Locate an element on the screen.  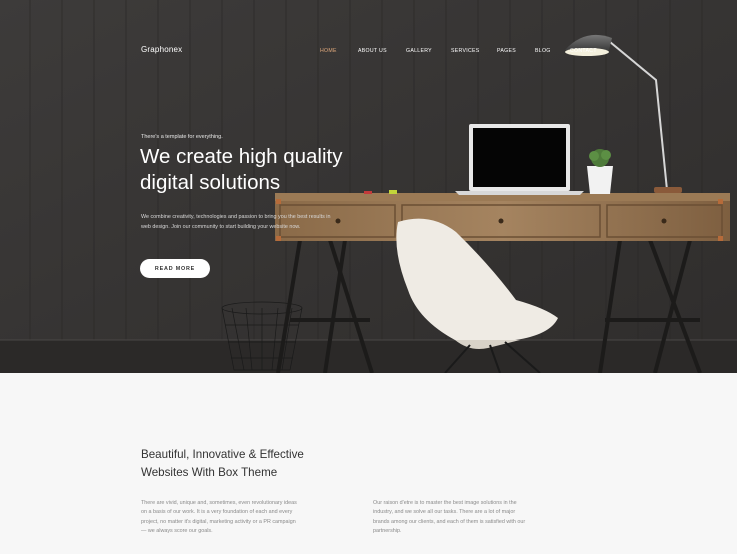
about-left-line: — we always score our goals. is located at coordinates (177, 530).